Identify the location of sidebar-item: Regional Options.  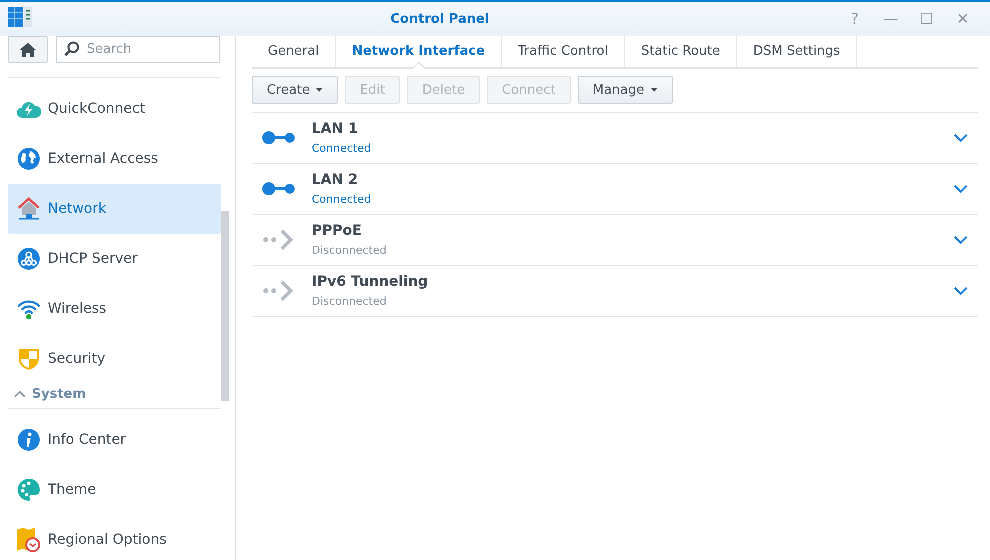
(114, 537).